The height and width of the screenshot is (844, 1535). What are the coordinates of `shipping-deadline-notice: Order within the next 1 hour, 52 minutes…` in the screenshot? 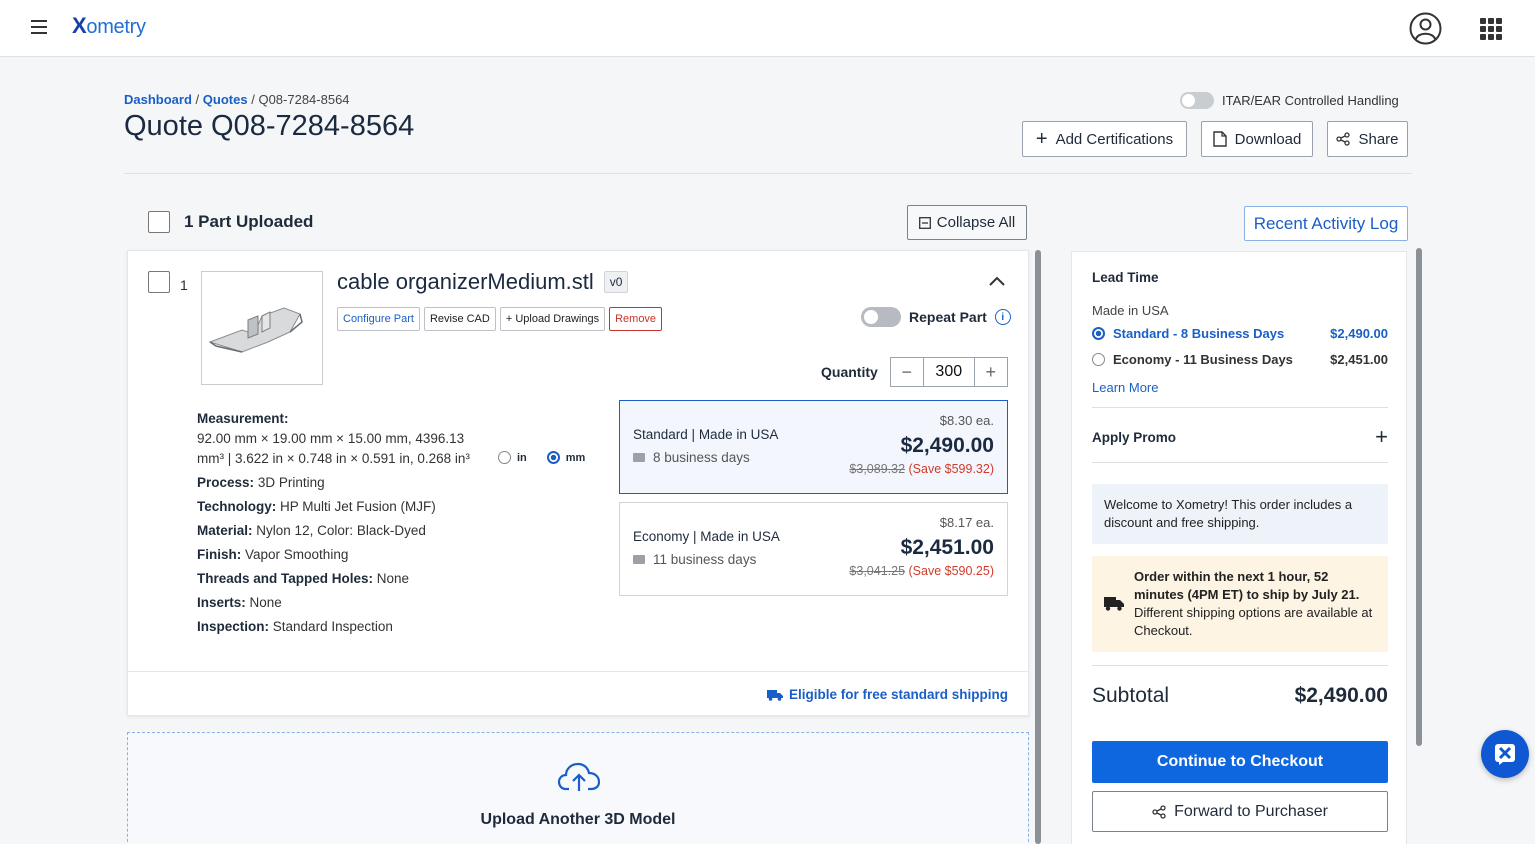 It's located at (1240, 604).